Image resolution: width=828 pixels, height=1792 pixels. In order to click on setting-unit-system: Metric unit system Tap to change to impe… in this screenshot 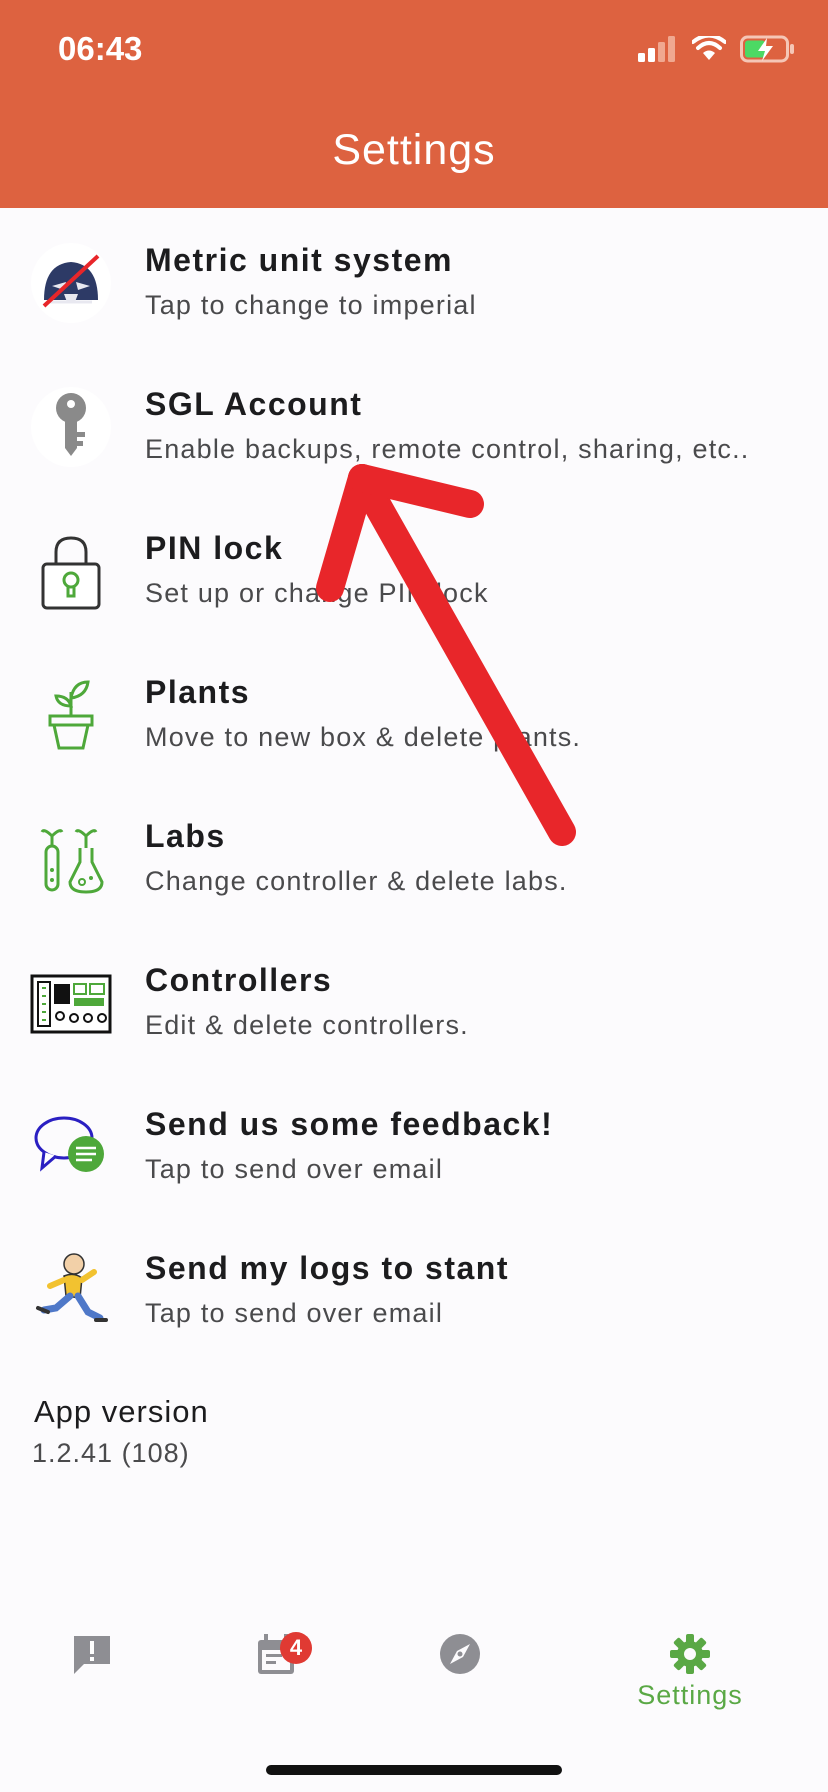, I will do `click(414, 280)`.